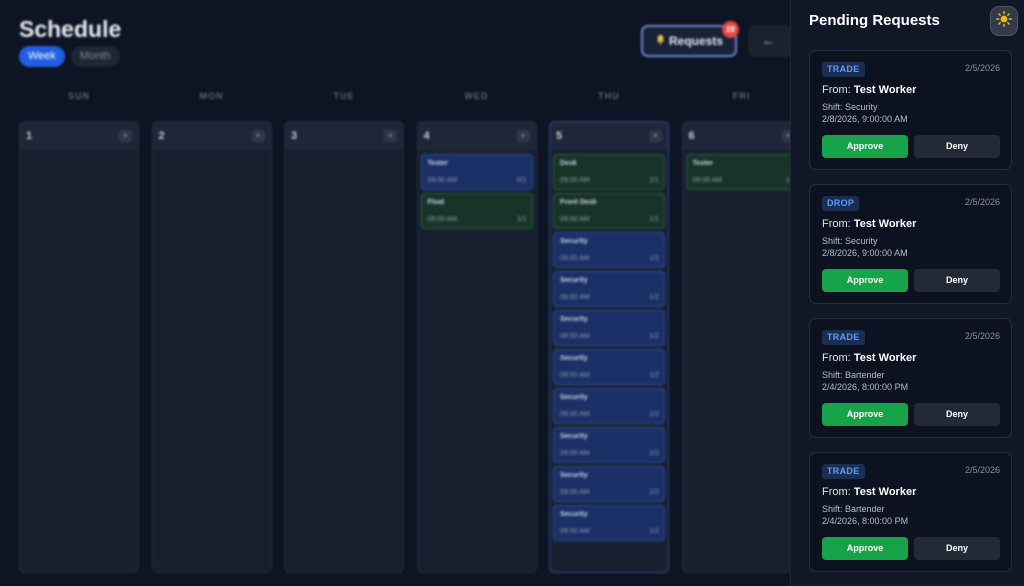 The height and width of the screenshot is (586, 1024). I want to click on day-header: 3 +, so click(344, 136).